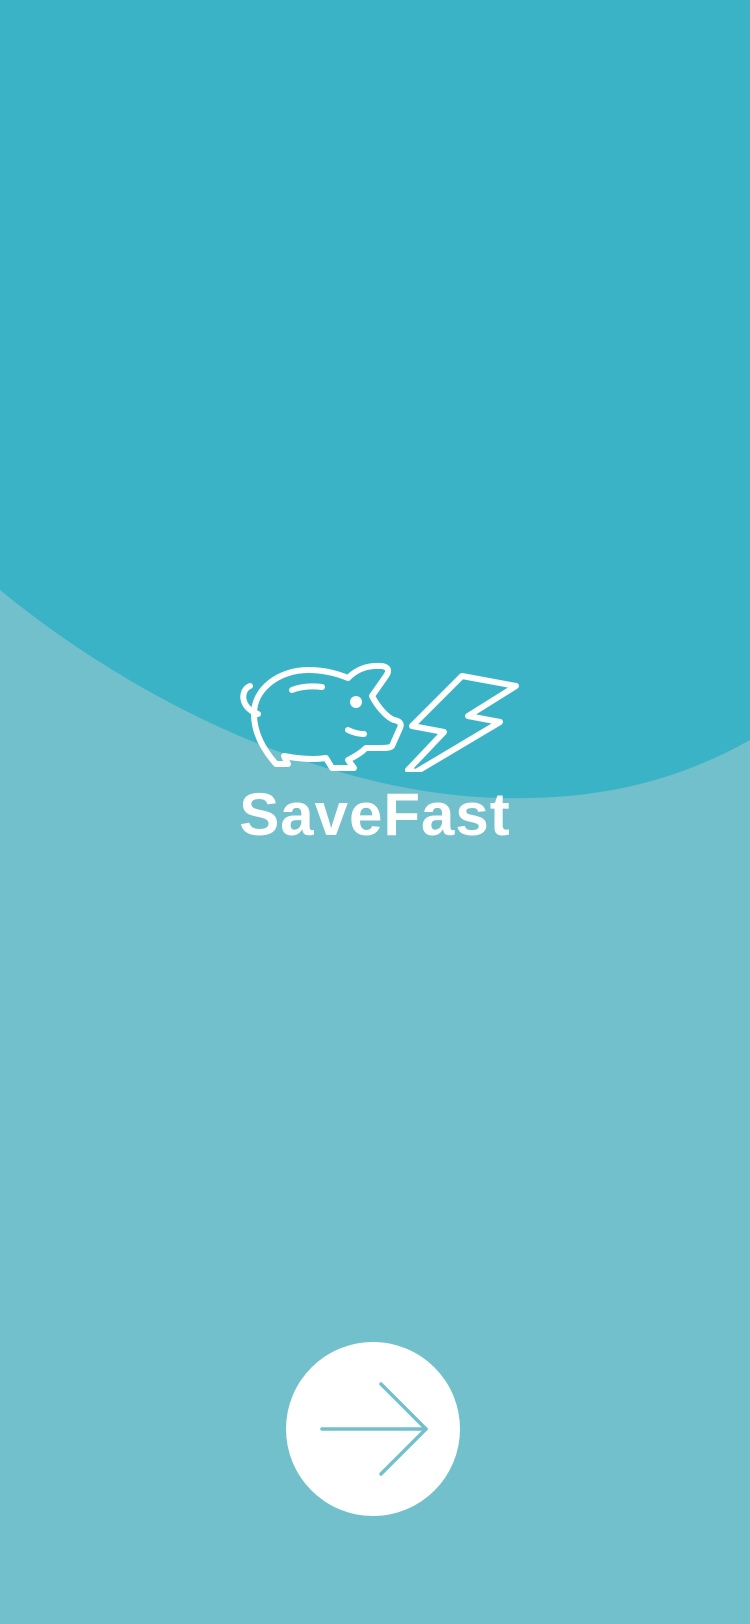 The width and height of the screenshot is (750, 1624). Describe the element at coordinates (356, 702) in the screenshot. I see `piggy-eye` at that location.